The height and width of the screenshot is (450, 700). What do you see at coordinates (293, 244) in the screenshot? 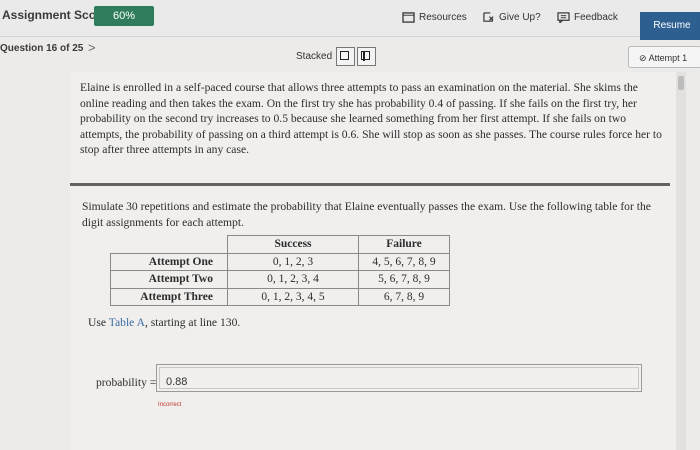
I see `table-header-success: Success` at bounding box center [293, 244].